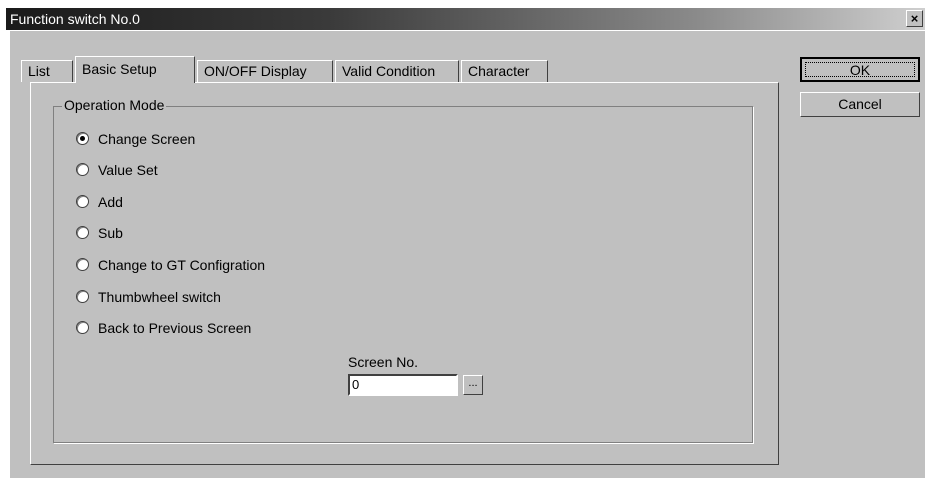 The image size is (925, 481). Describe the element at coordinates (265, 71) in the screenshot. I see `tab-on-off-display: ON/OFF Display` at that location.